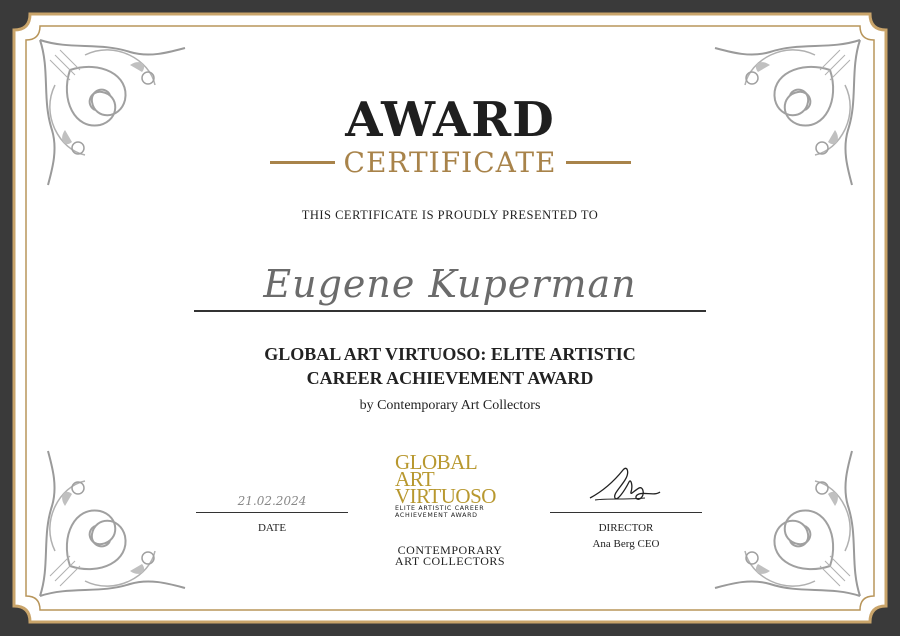 This screenshot has width=900, height=636. I want to click on presented-to-text: THIS CERTIFICATE IS PROUDLY PRESENTED TO, so click(450, 215).